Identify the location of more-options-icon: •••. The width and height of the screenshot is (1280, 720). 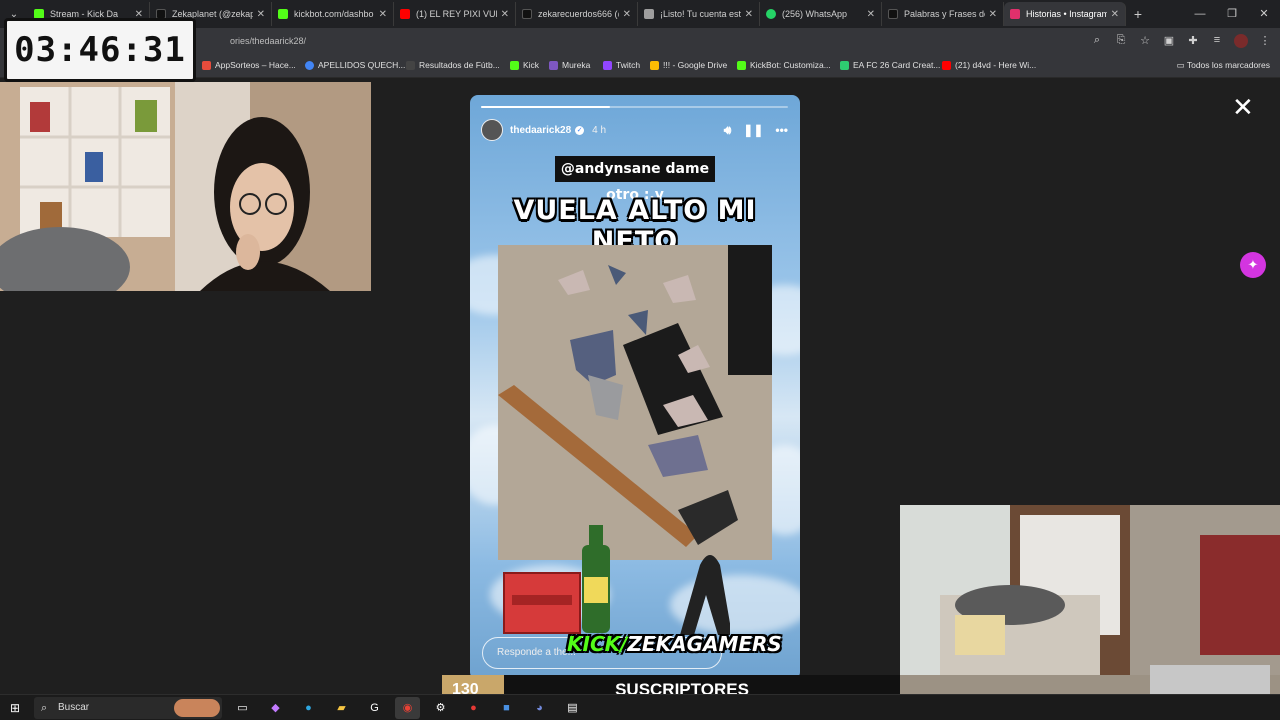
(781, 130).